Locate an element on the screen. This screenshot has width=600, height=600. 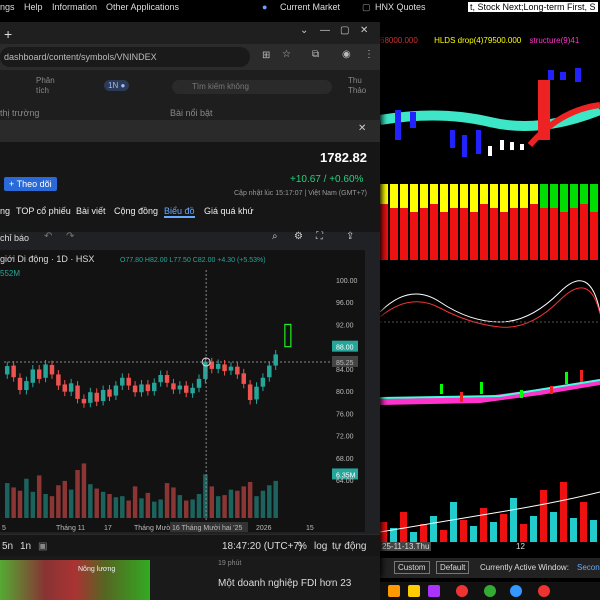
tab-overview: ng is located at coordinates (5, 211).